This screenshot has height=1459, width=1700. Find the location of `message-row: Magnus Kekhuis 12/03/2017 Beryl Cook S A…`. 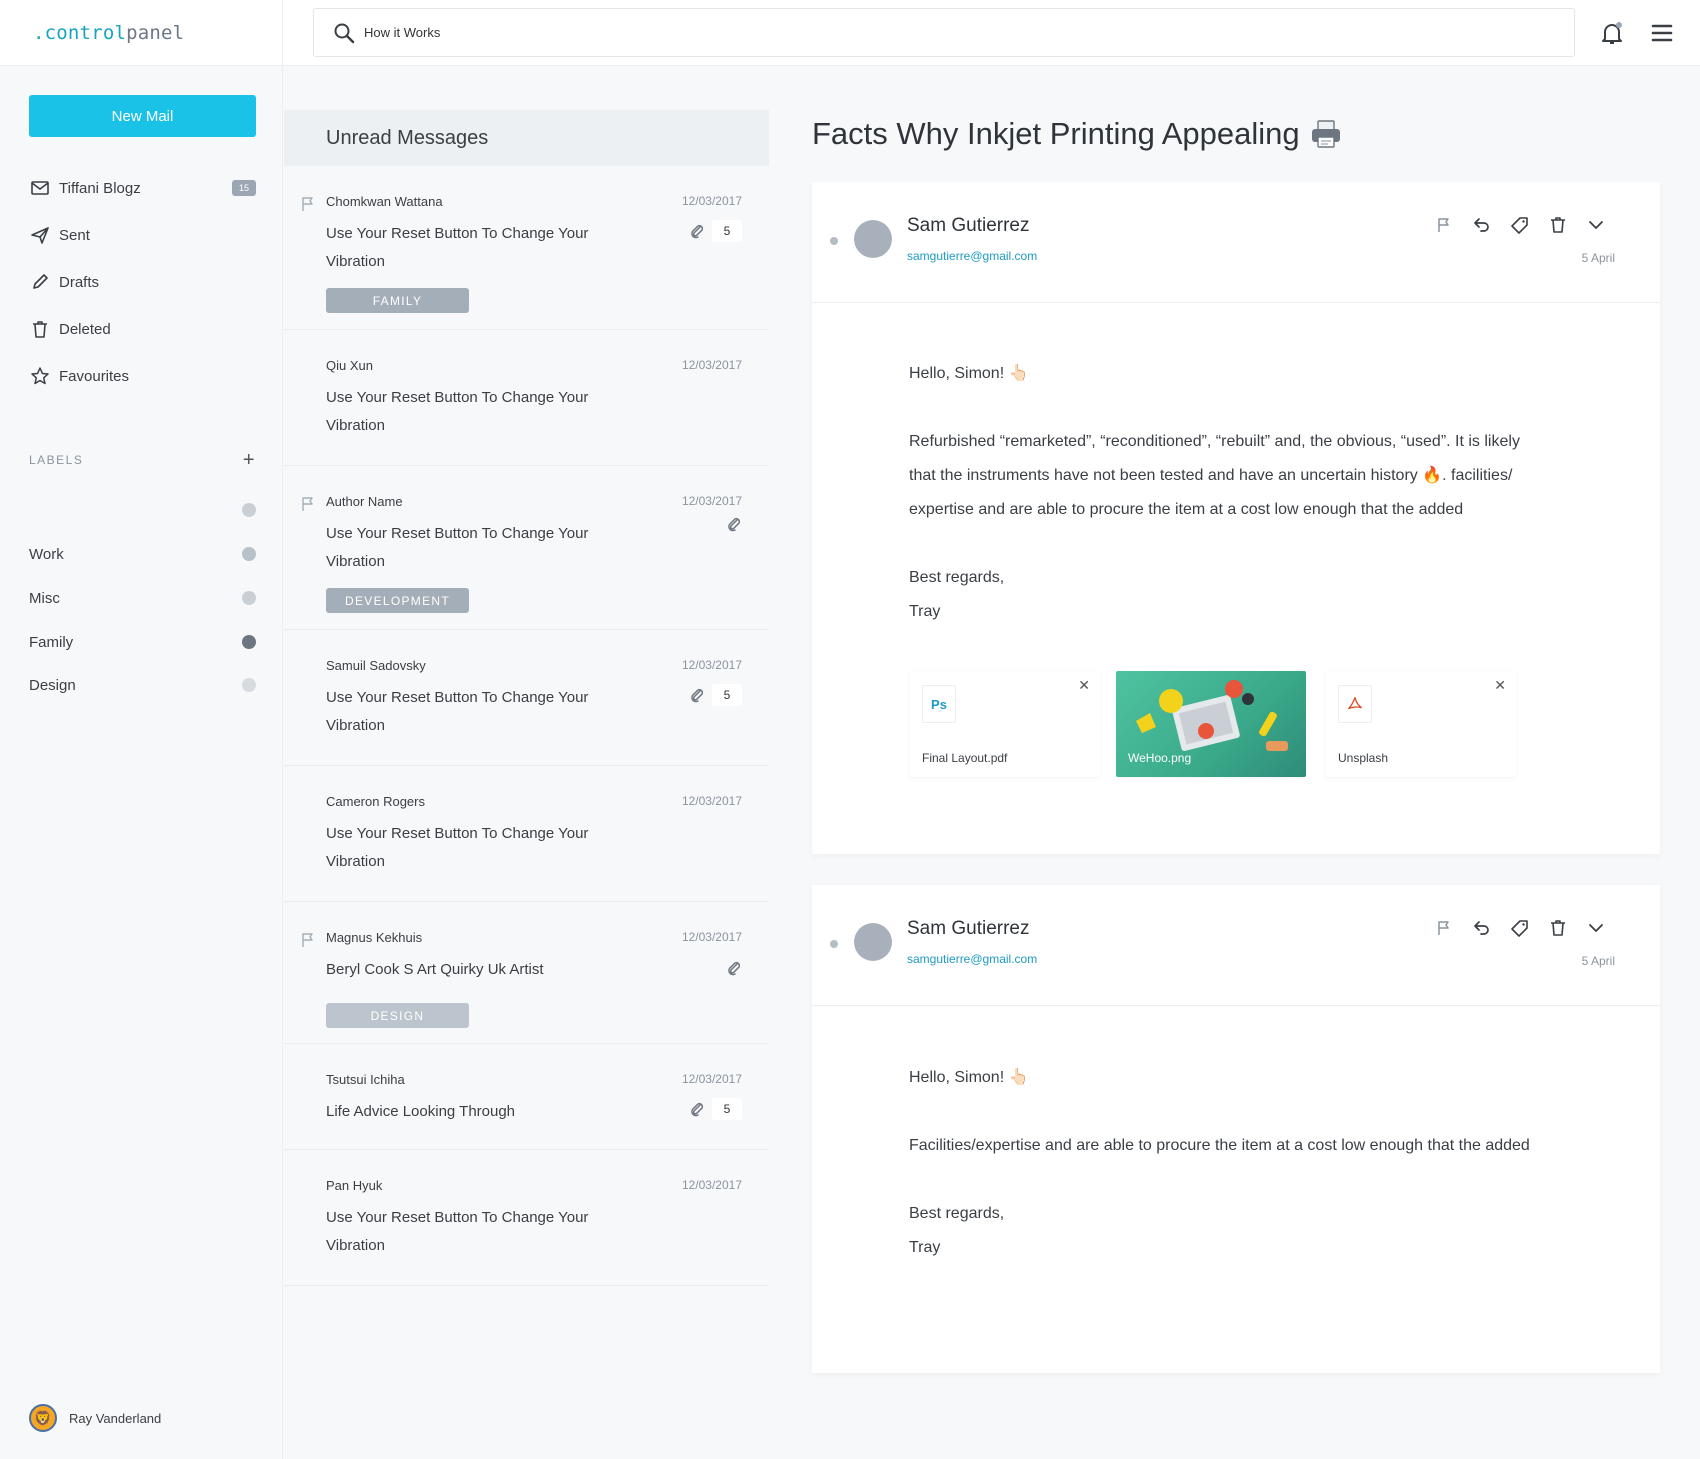

message-row: Magnus Kekhuis 12/03/2017 Beryl Cook S A… is located at coordinates (526, 973).